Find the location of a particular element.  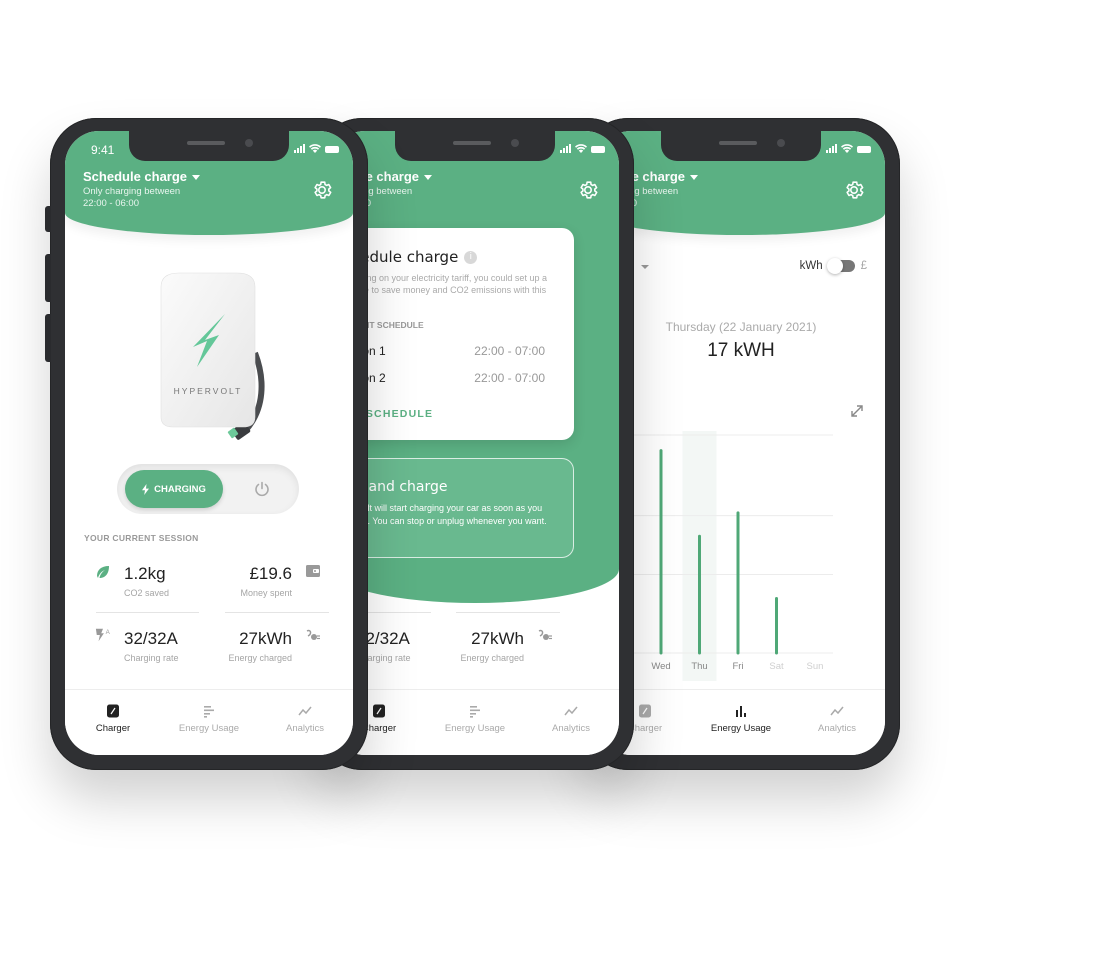

unit-pound-label: £ is located at coordinates (863, 266).